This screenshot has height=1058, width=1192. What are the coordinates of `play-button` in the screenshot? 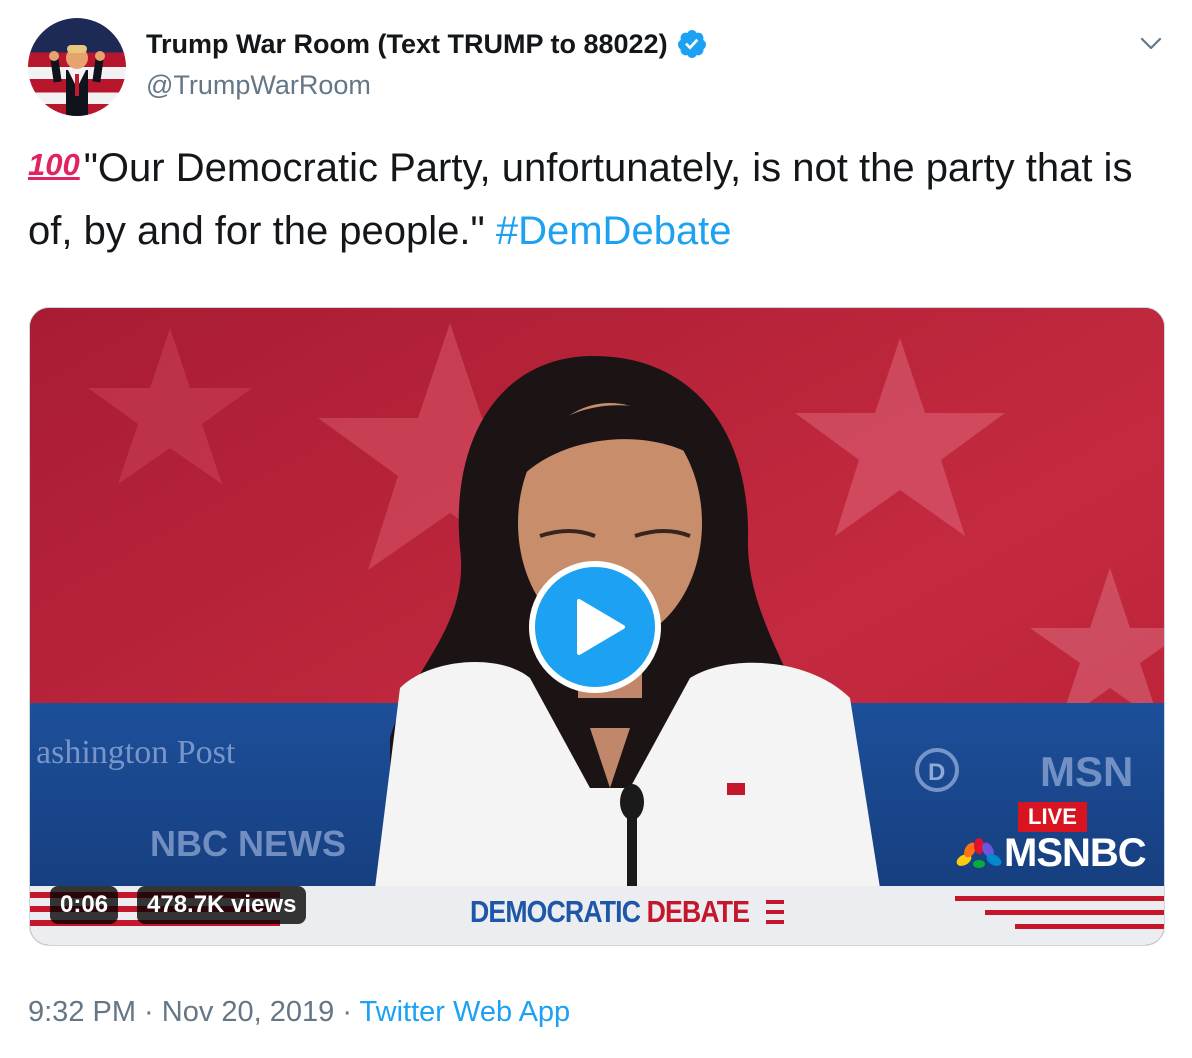 It's located at (595, 627).